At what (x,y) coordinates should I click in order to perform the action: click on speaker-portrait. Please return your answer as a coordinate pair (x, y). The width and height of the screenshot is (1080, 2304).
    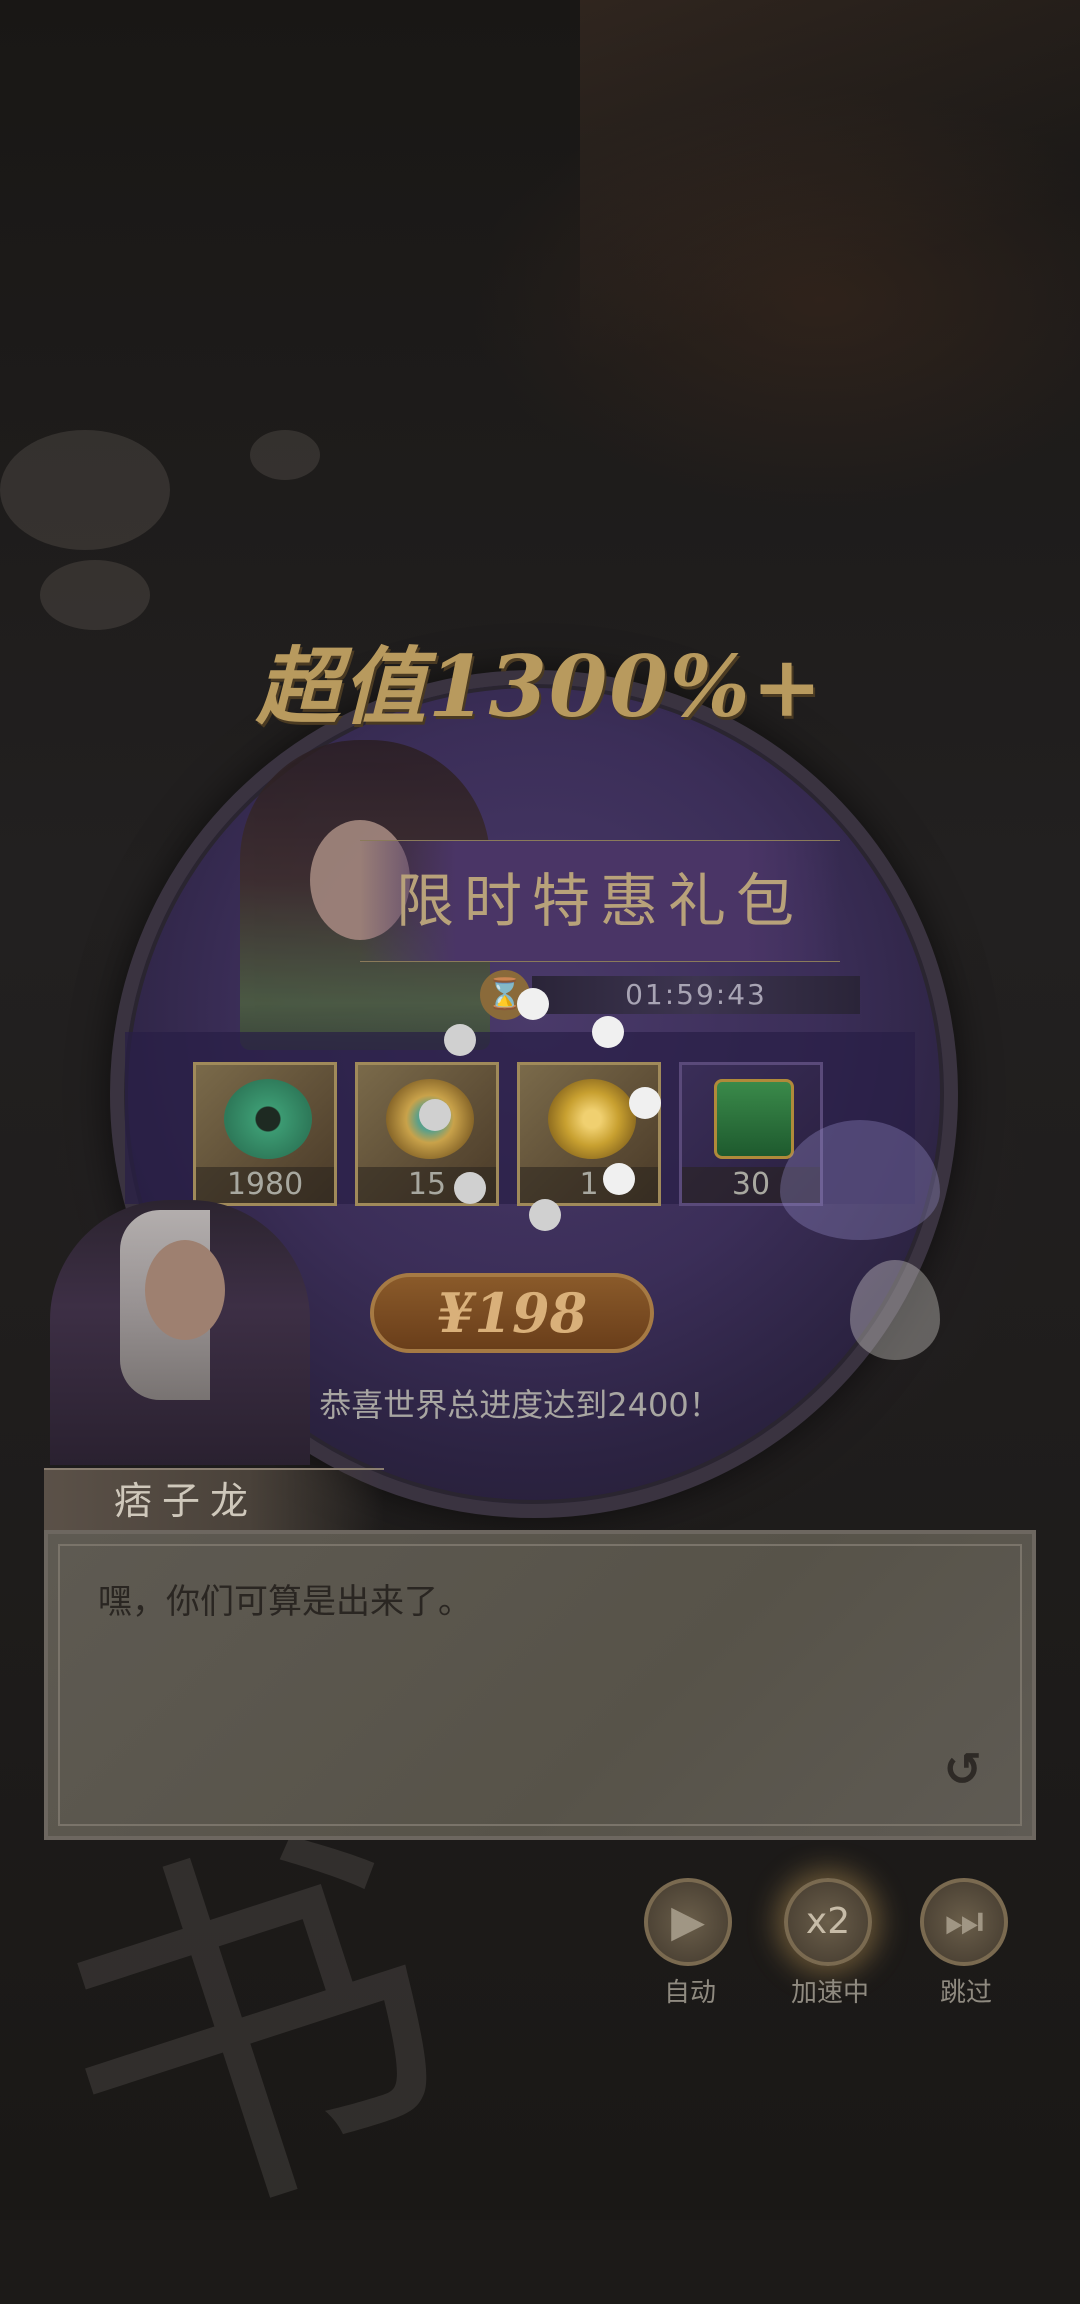
    Looking at the image, I should click on (180, 1332).